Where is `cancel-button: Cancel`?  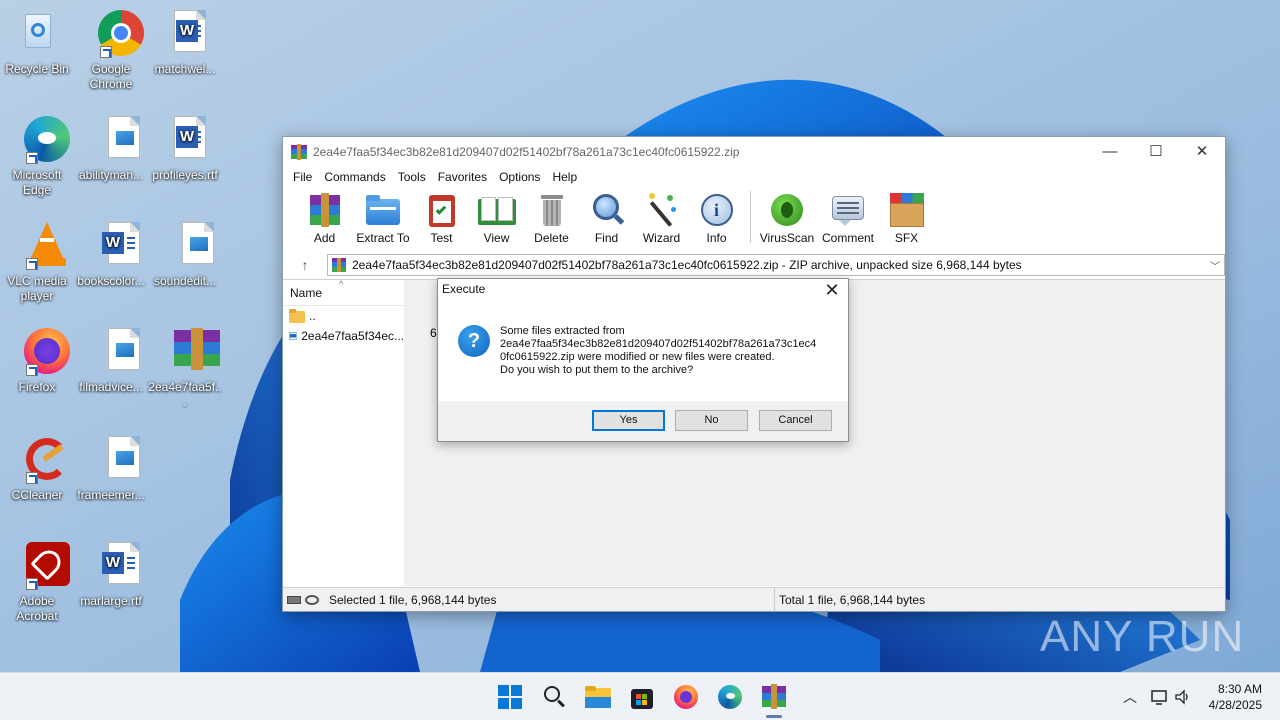 cancel-button: Cancel is located at coordinates (795, 420).